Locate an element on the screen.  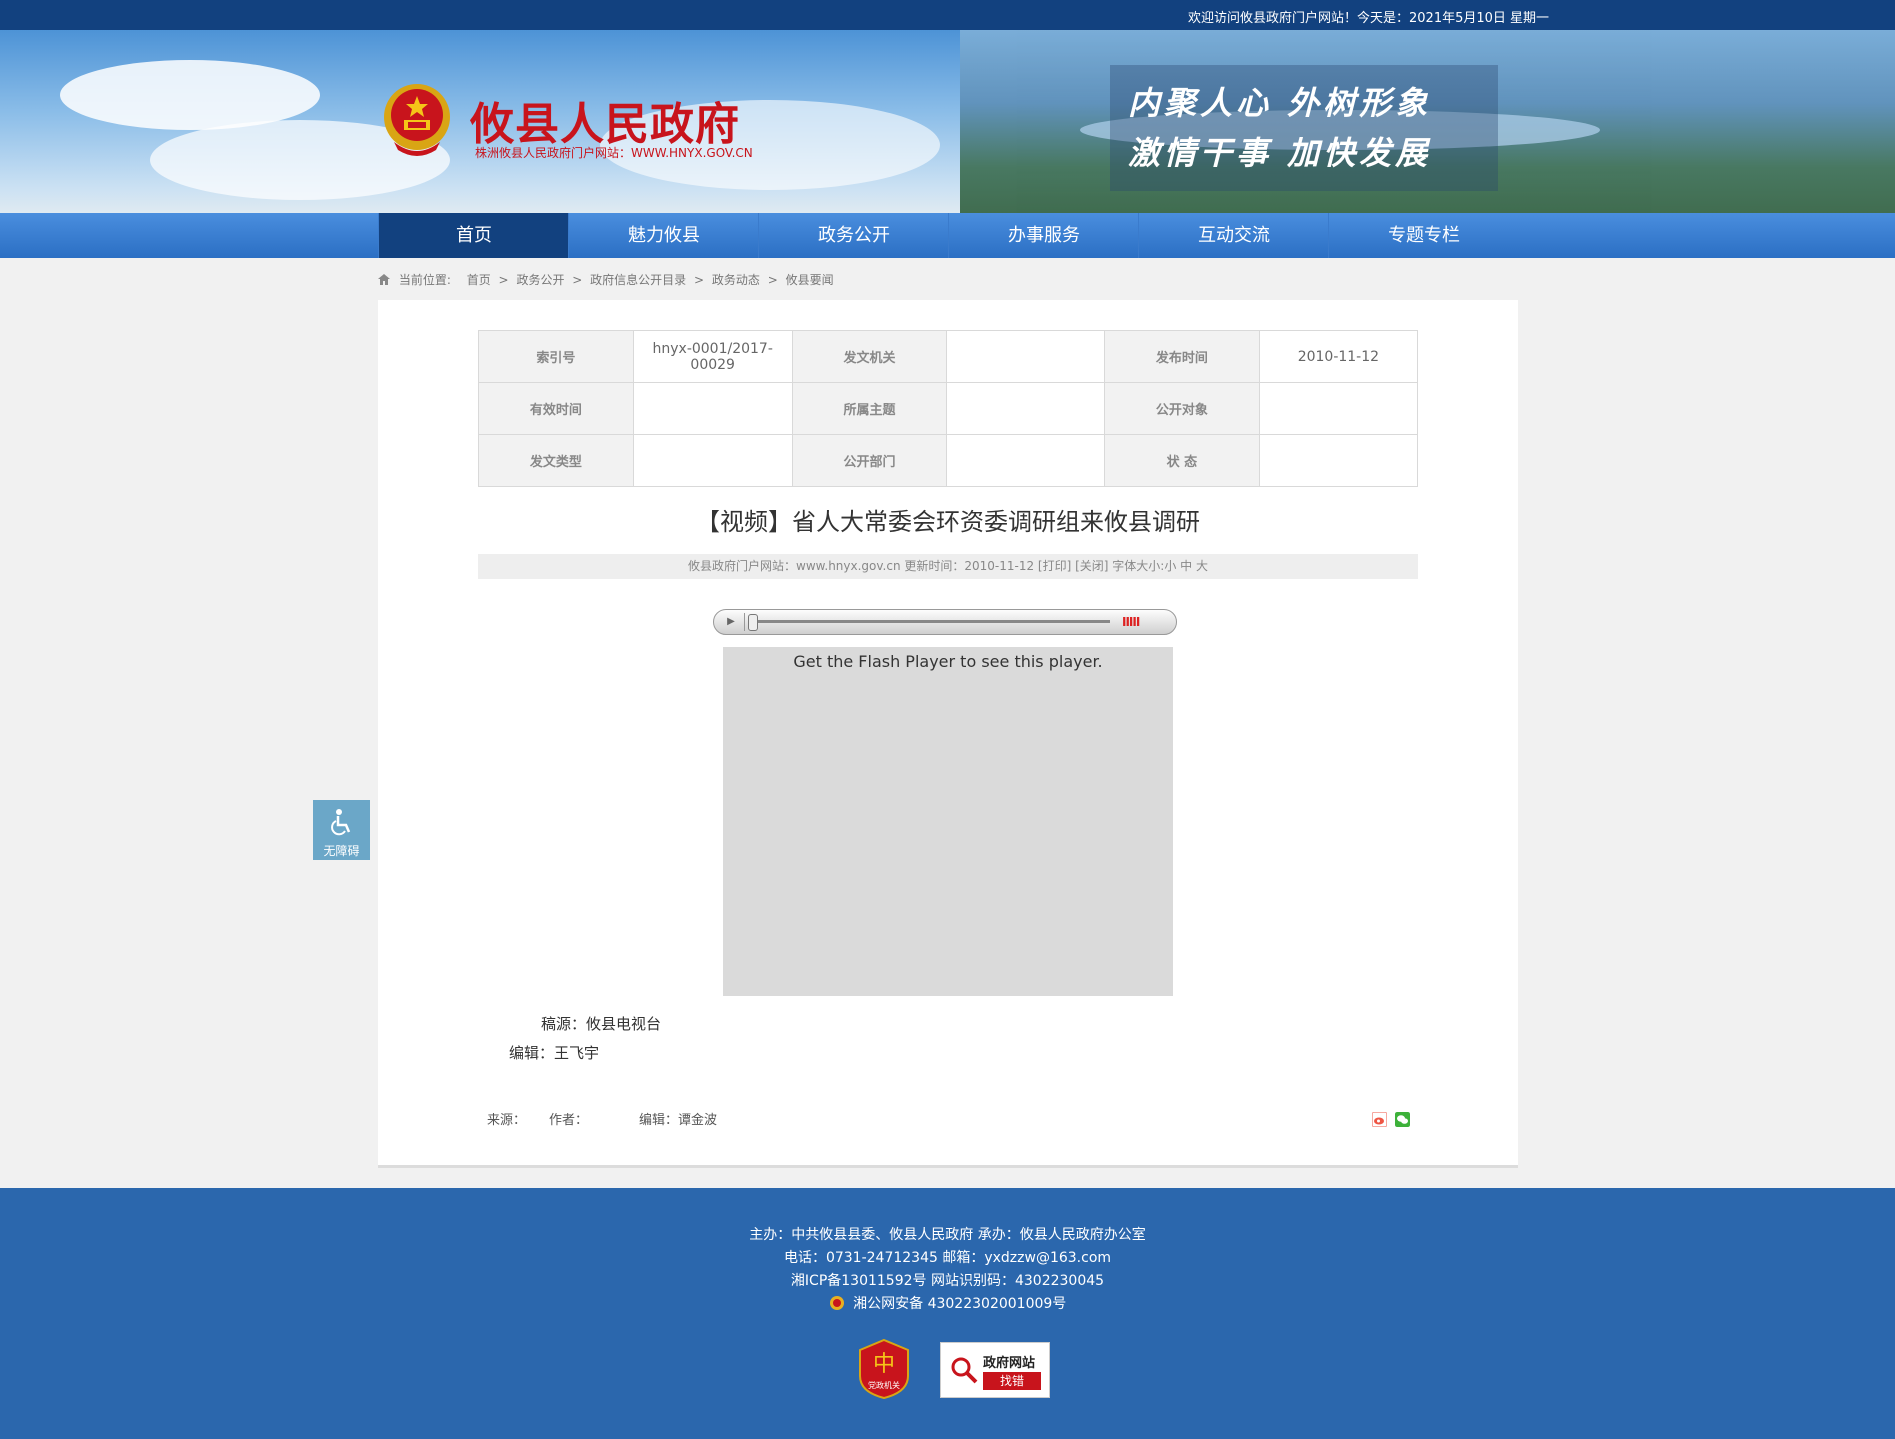
video-player-controls: ▶ IIIII is located at coordinates (945, 622).